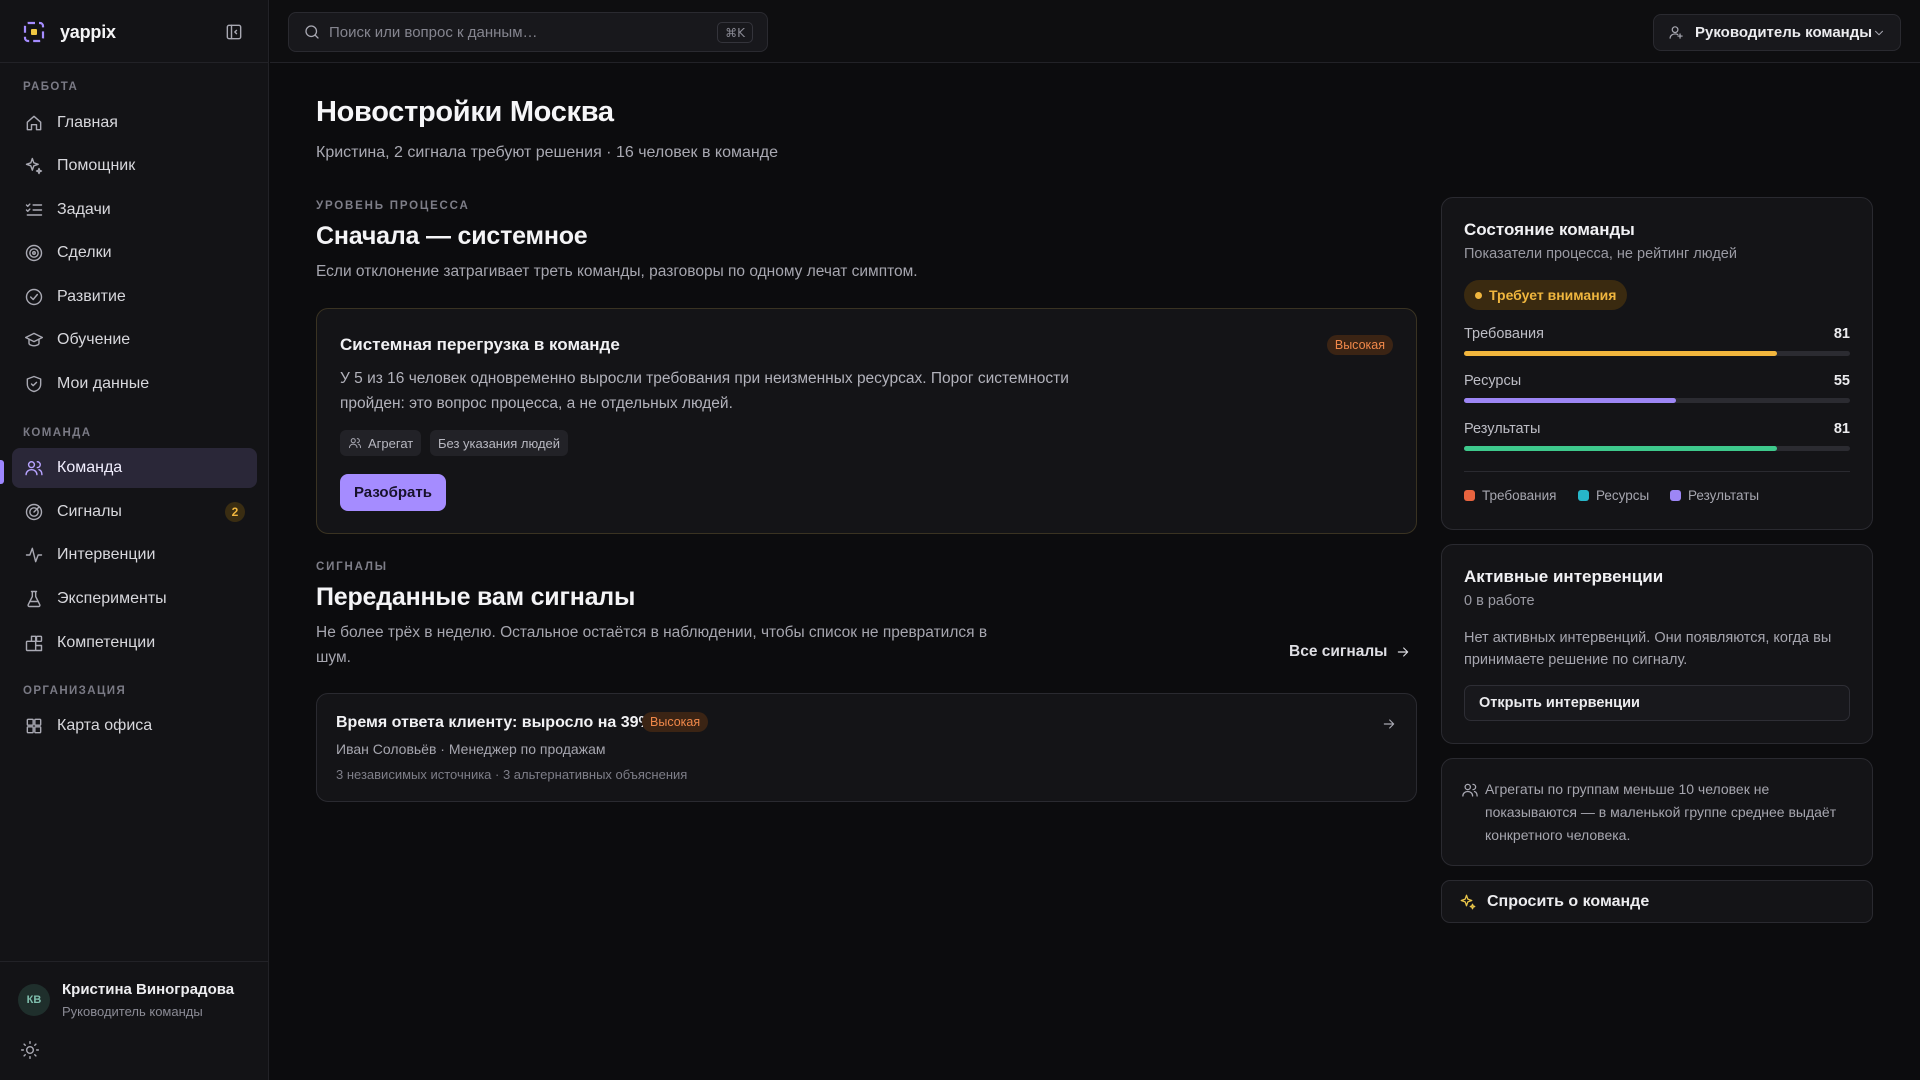 The width and height of the screenshot is (1920, 1080). I want to click on sidebar-item-label: Развитие, so click(91, 296).